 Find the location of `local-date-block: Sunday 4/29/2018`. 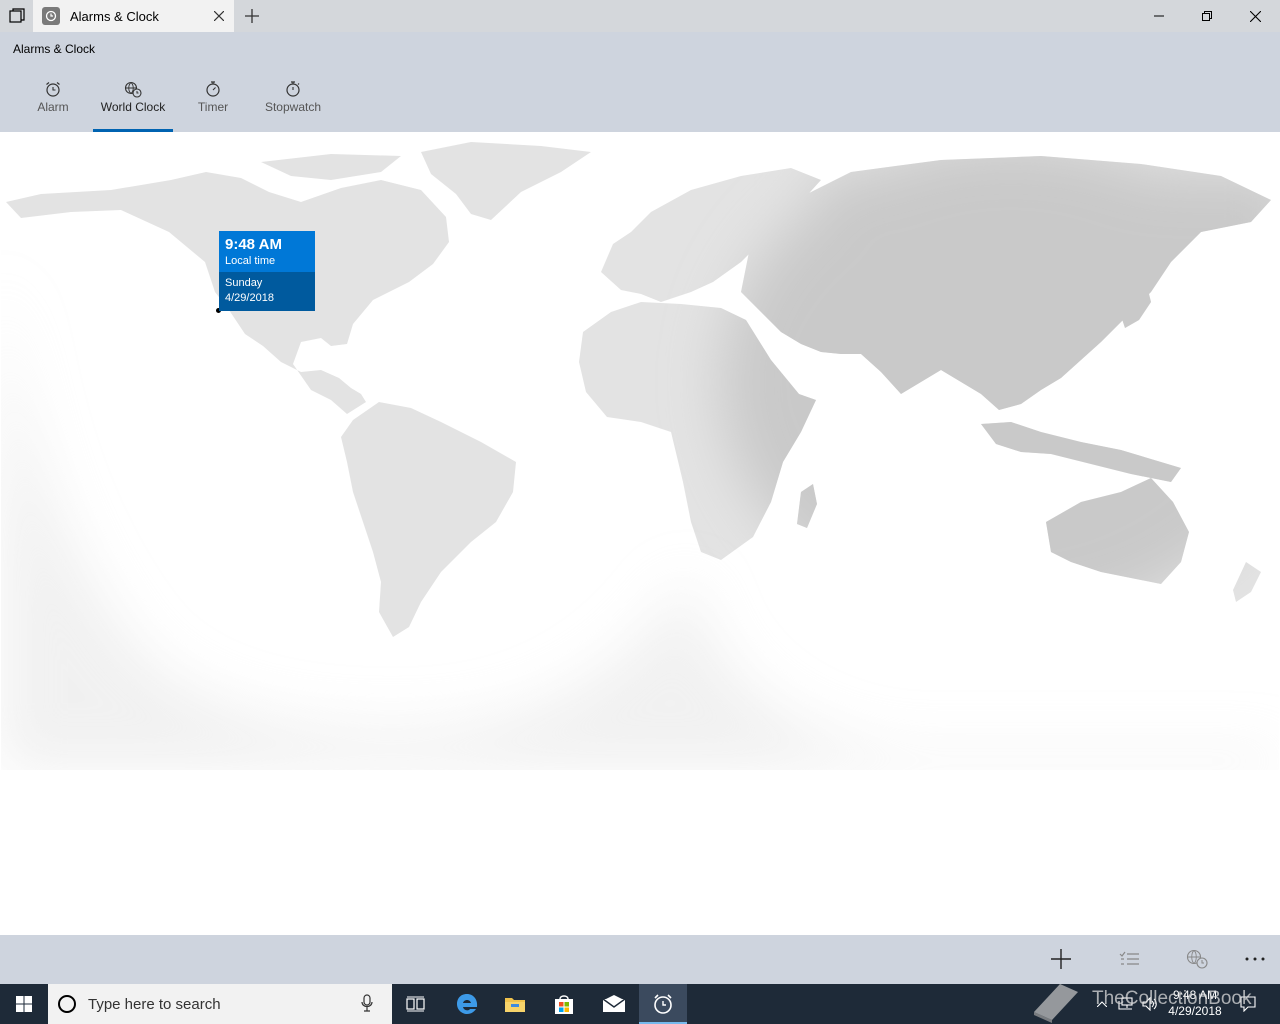

local-date-block: Sunday 4/29/2018 is located at coordinates (267, 291).